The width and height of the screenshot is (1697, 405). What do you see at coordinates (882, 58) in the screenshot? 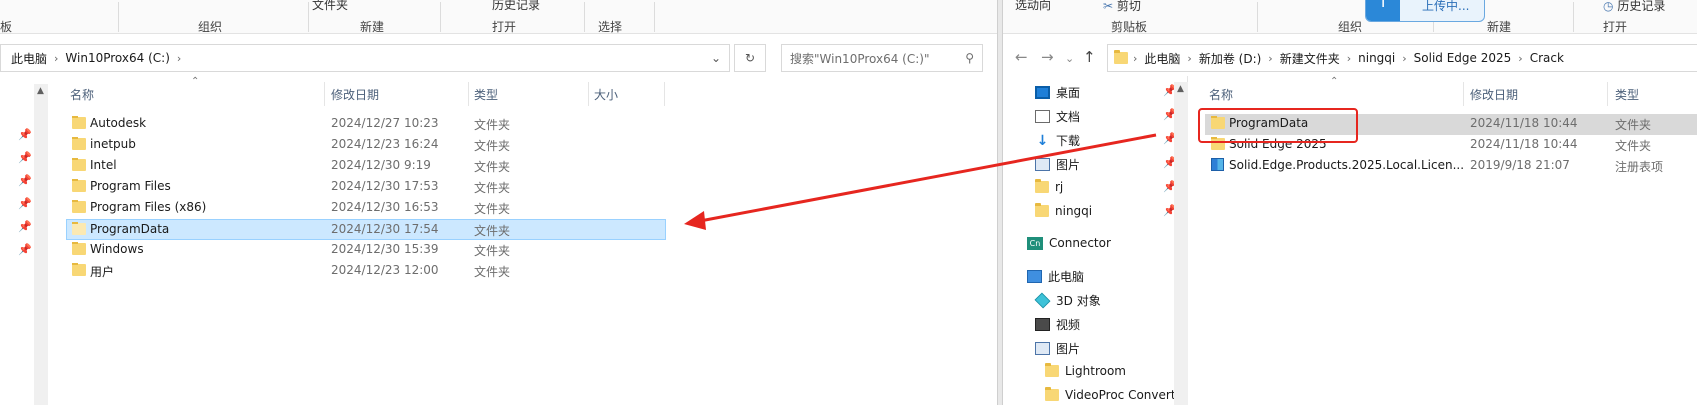
I see `left-search-input: 搜索"Win10Prox64 (C:)" ⚲` at bounding box center [882, 58].